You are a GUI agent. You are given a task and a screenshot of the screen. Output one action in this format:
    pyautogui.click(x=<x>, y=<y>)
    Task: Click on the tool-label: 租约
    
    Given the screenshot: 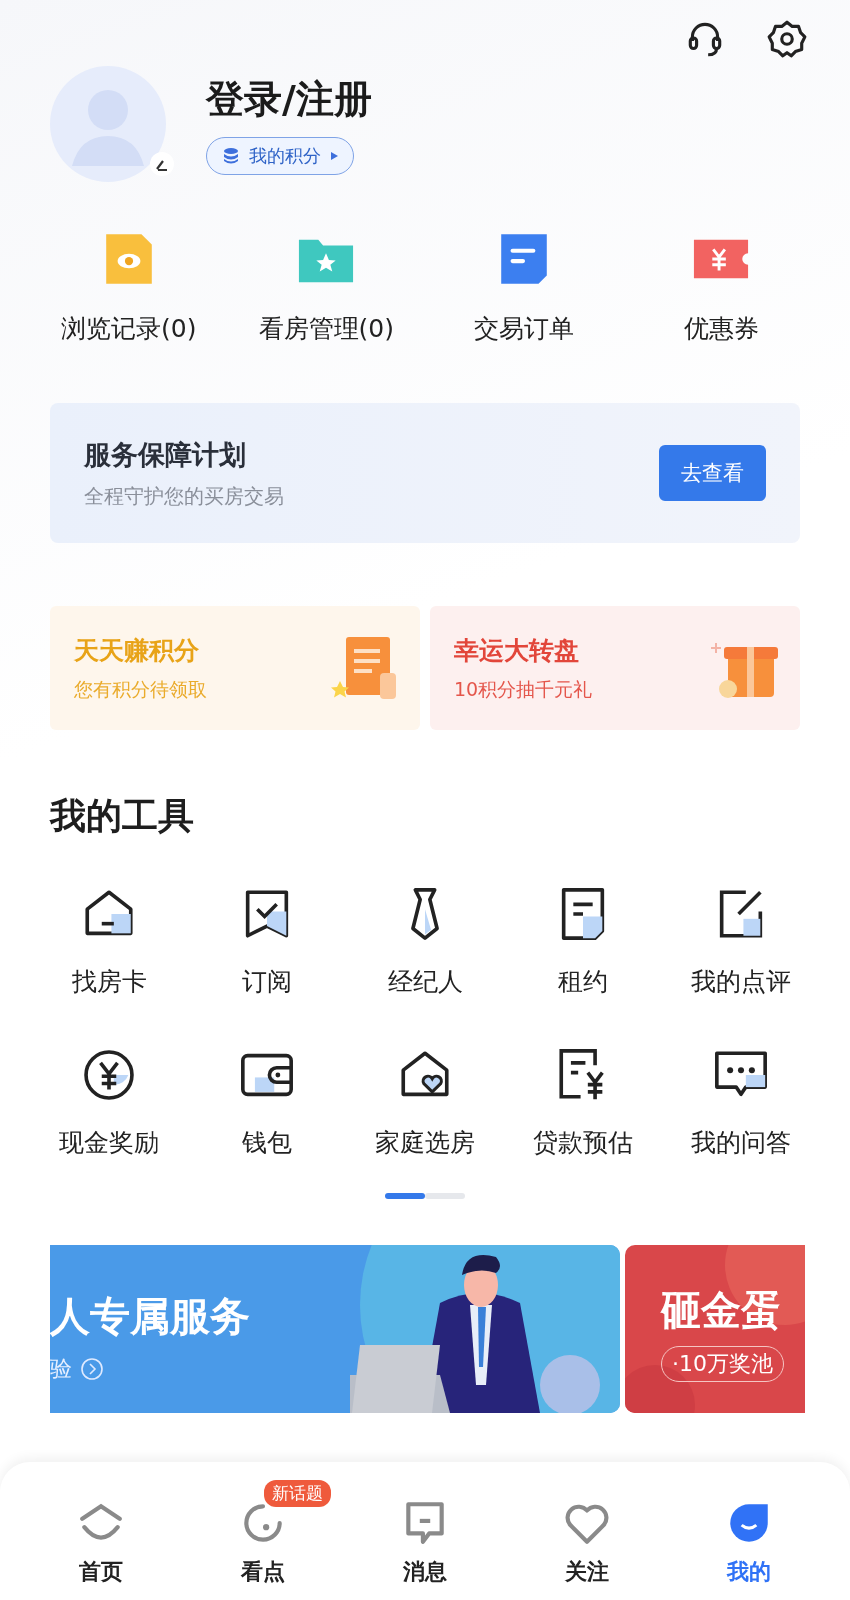 What is the action you would take?
    pyautogui.click(x=583, y=981)
    